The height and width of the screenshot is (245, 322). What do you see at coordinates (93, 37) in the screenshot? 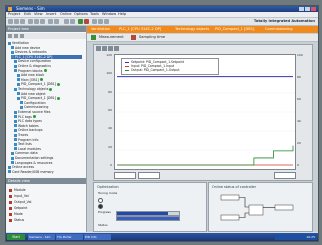
I see `start-measurement-icon` at bounding box center [93, 37].